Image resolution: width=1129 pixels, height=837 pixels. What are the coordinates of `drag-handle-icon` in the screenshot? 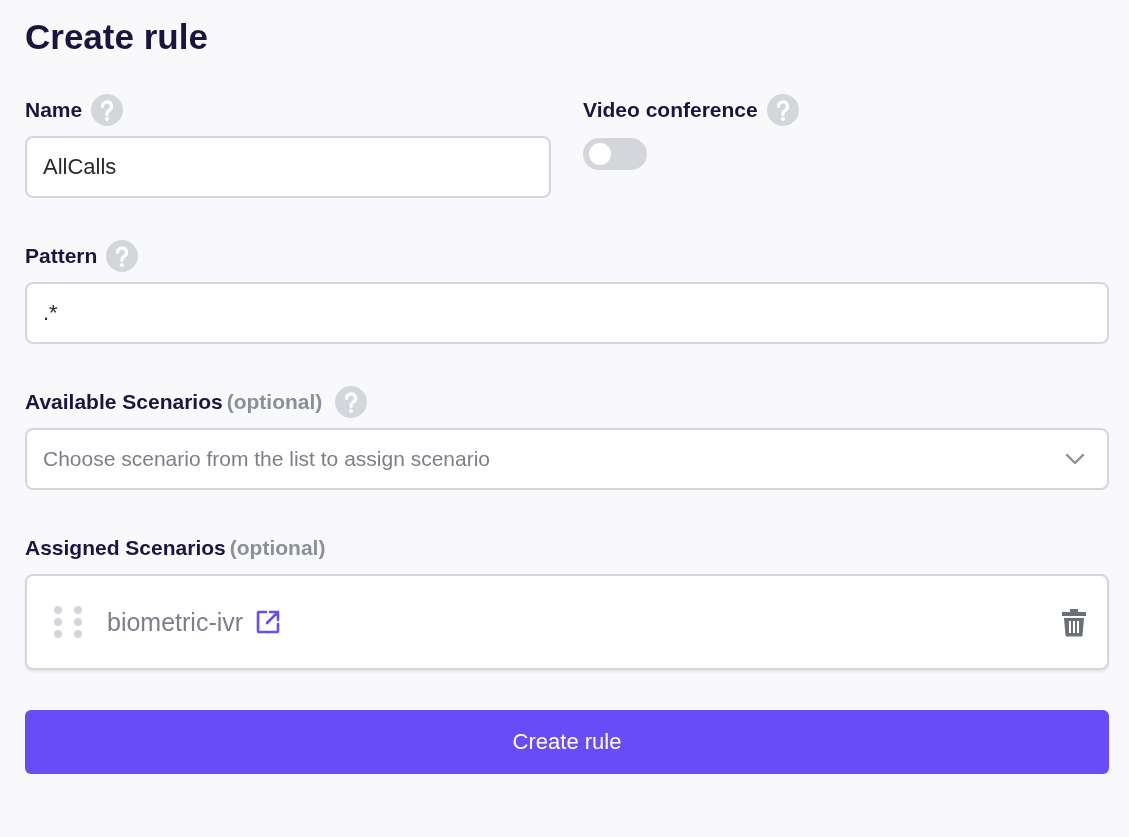 It's located at (68, 622).